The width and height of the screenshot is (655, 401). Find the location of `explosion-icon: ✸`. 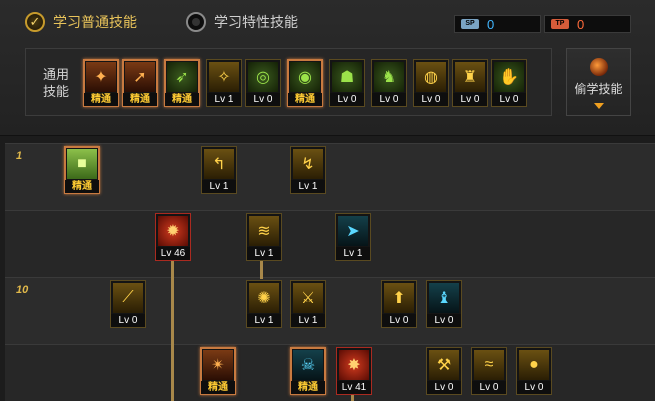

explosion-icon: ✸ is located at coordinates (354, 365).